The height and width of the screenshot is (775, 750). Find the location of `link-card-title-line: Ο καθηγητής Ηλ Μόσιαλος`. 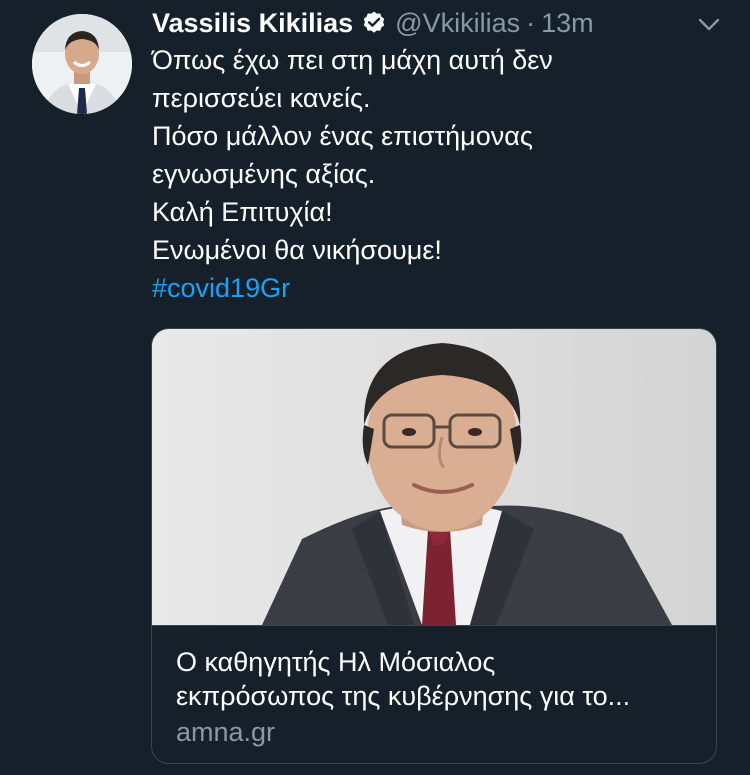

link-card-title-line: Ο καθηγητής Ηλ Μόσιαλος is located at coordinates (336, 662).